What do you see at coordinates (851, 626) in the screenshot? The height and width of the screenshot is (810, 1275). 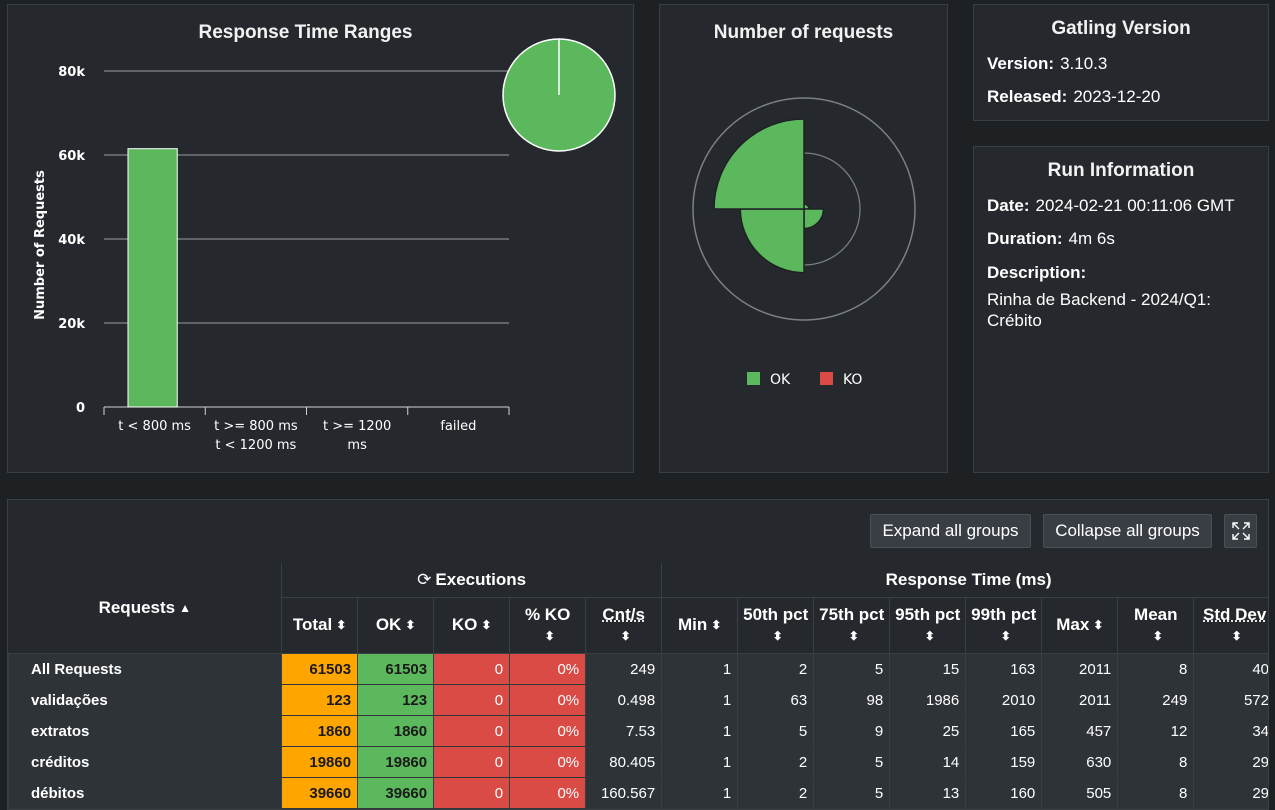 I see `column-header-75th-pct: 75th pct ⬍` at bounding box center [851, 626].